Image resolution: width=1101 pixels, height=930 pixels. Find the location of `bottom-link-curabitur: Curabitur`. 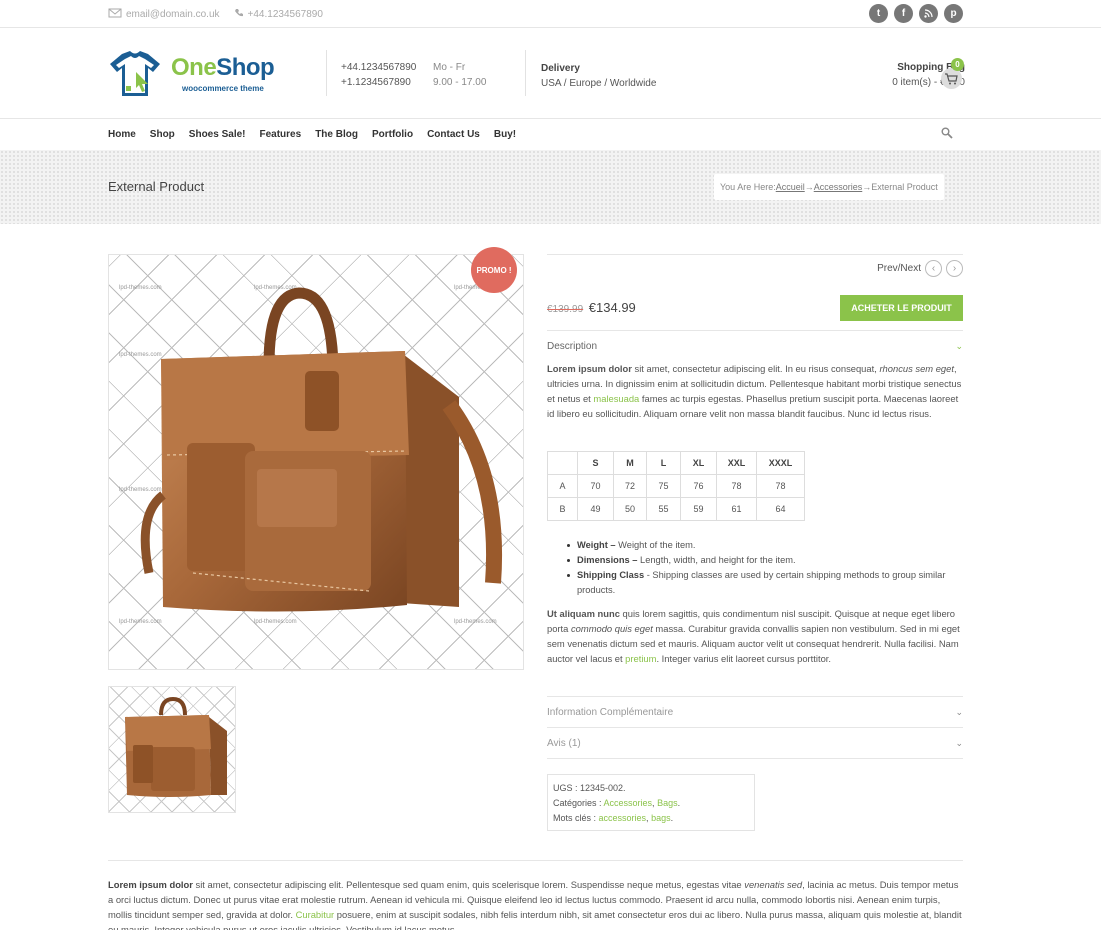

bottom-link-curabitur: Curabitur is located at coordinates (315, 914).